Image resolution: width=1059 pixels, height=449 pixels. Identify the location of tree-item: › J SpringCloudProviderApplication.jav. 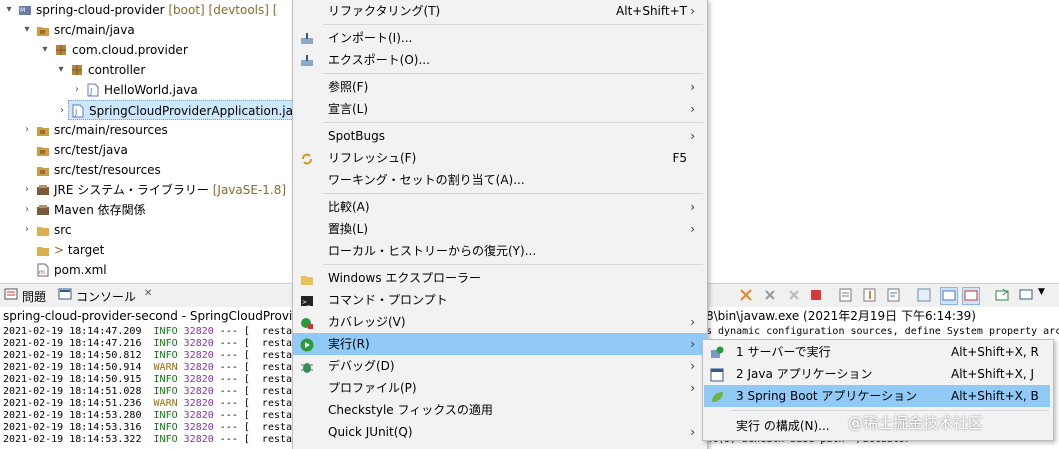
(180, 110).